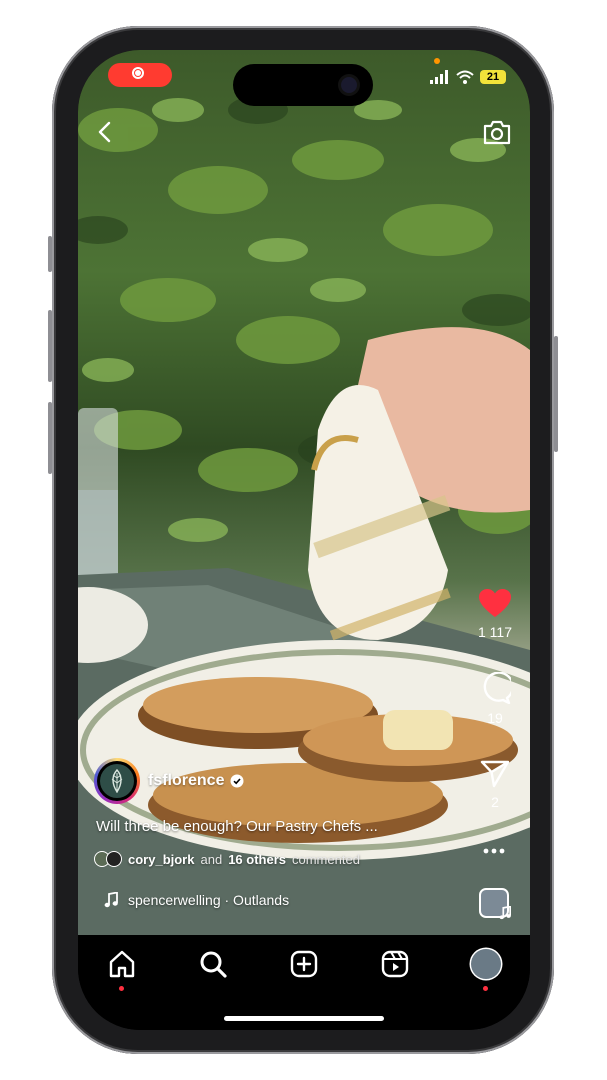 The width and height of the screenshot is (607, 1080). Describe the element at coordinates (50, 254) in the screenshot. I see `action-button` at that location.